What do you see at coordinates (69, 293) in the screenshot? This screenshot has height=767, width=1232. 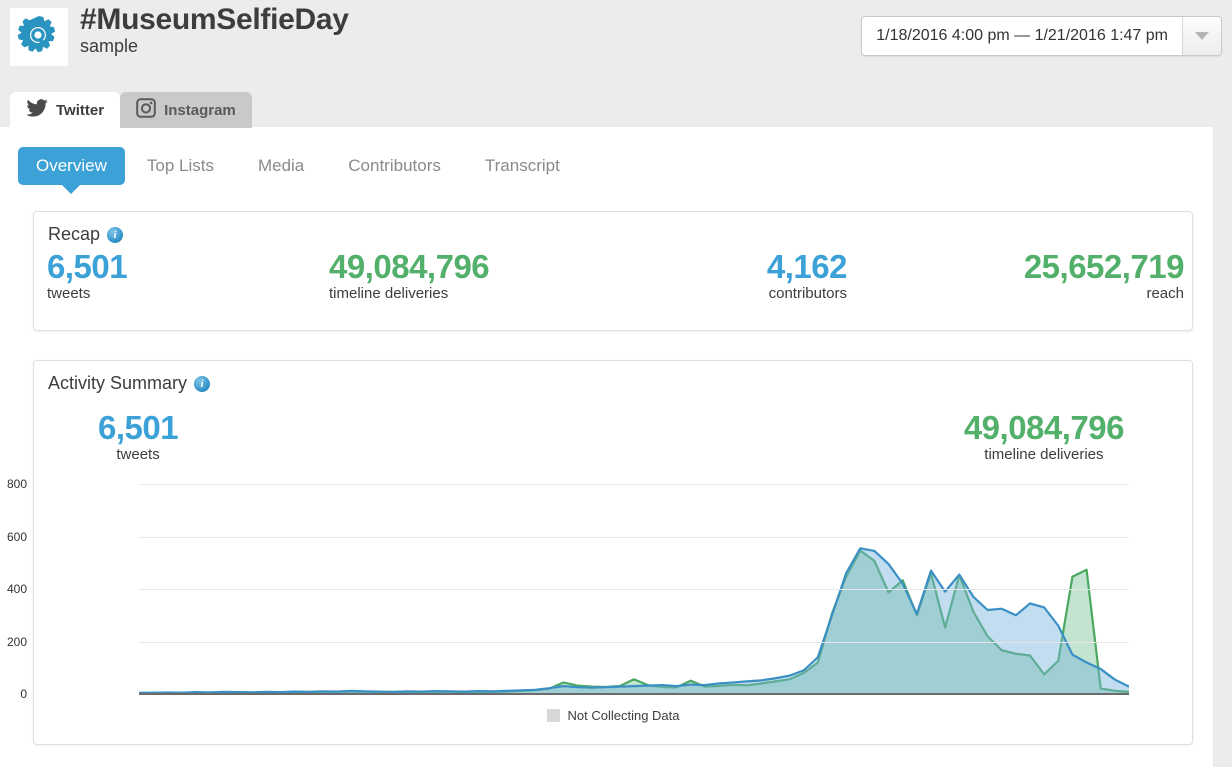 I see `stat-tweets-label: tweets` at bounding box center [69, 293].